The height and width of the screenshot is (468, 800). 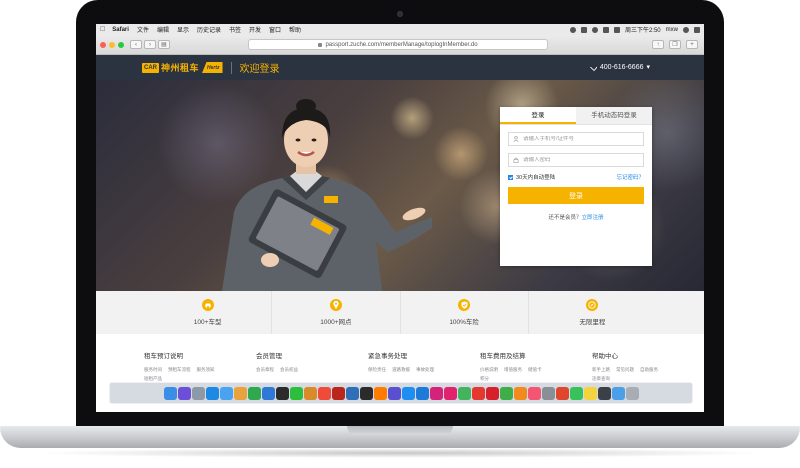 I want to click on notification-center-icon, so click(x=697, y=29).